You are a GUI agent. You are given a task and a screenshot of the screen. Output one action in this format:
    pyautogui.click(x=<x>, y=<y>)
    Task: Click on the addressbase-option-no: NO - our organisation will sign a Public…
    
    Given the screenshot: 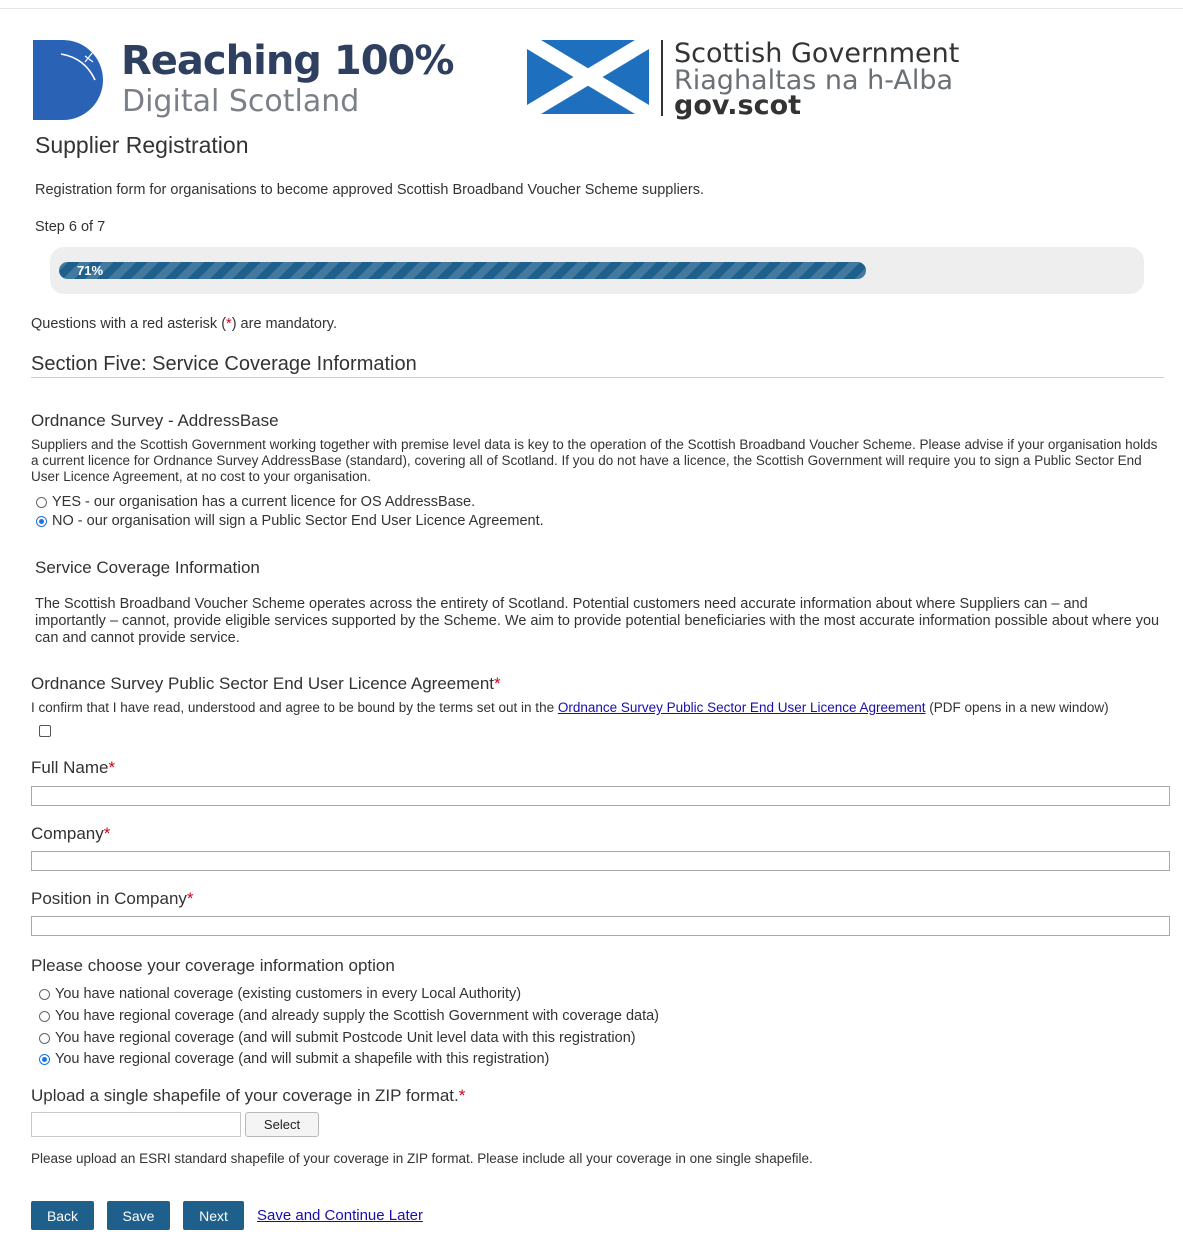 What is the action you would take?
    pyautogui.click(x=290, y=521)
    